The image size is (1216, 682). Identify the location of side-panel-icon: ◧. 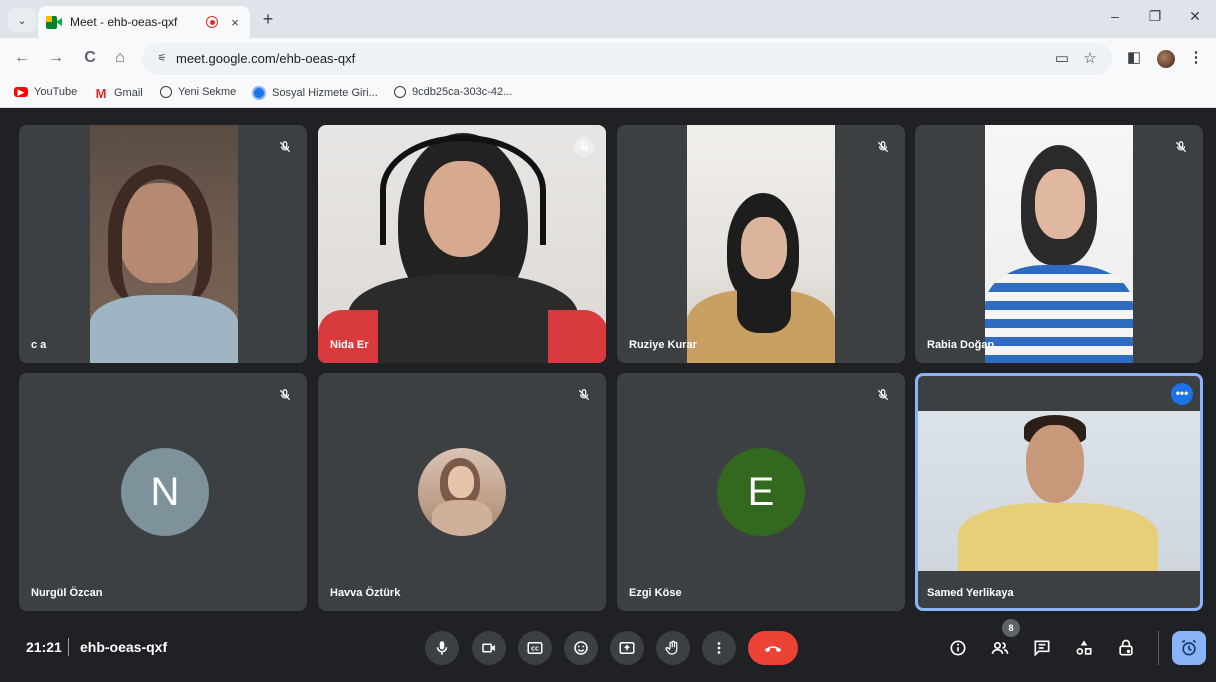
(1134, 57).